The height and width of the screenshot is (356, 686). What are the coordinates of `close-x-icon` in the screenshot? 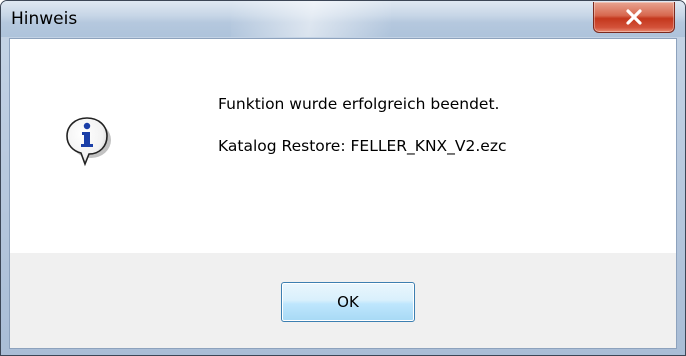 It's located at (634, 17).